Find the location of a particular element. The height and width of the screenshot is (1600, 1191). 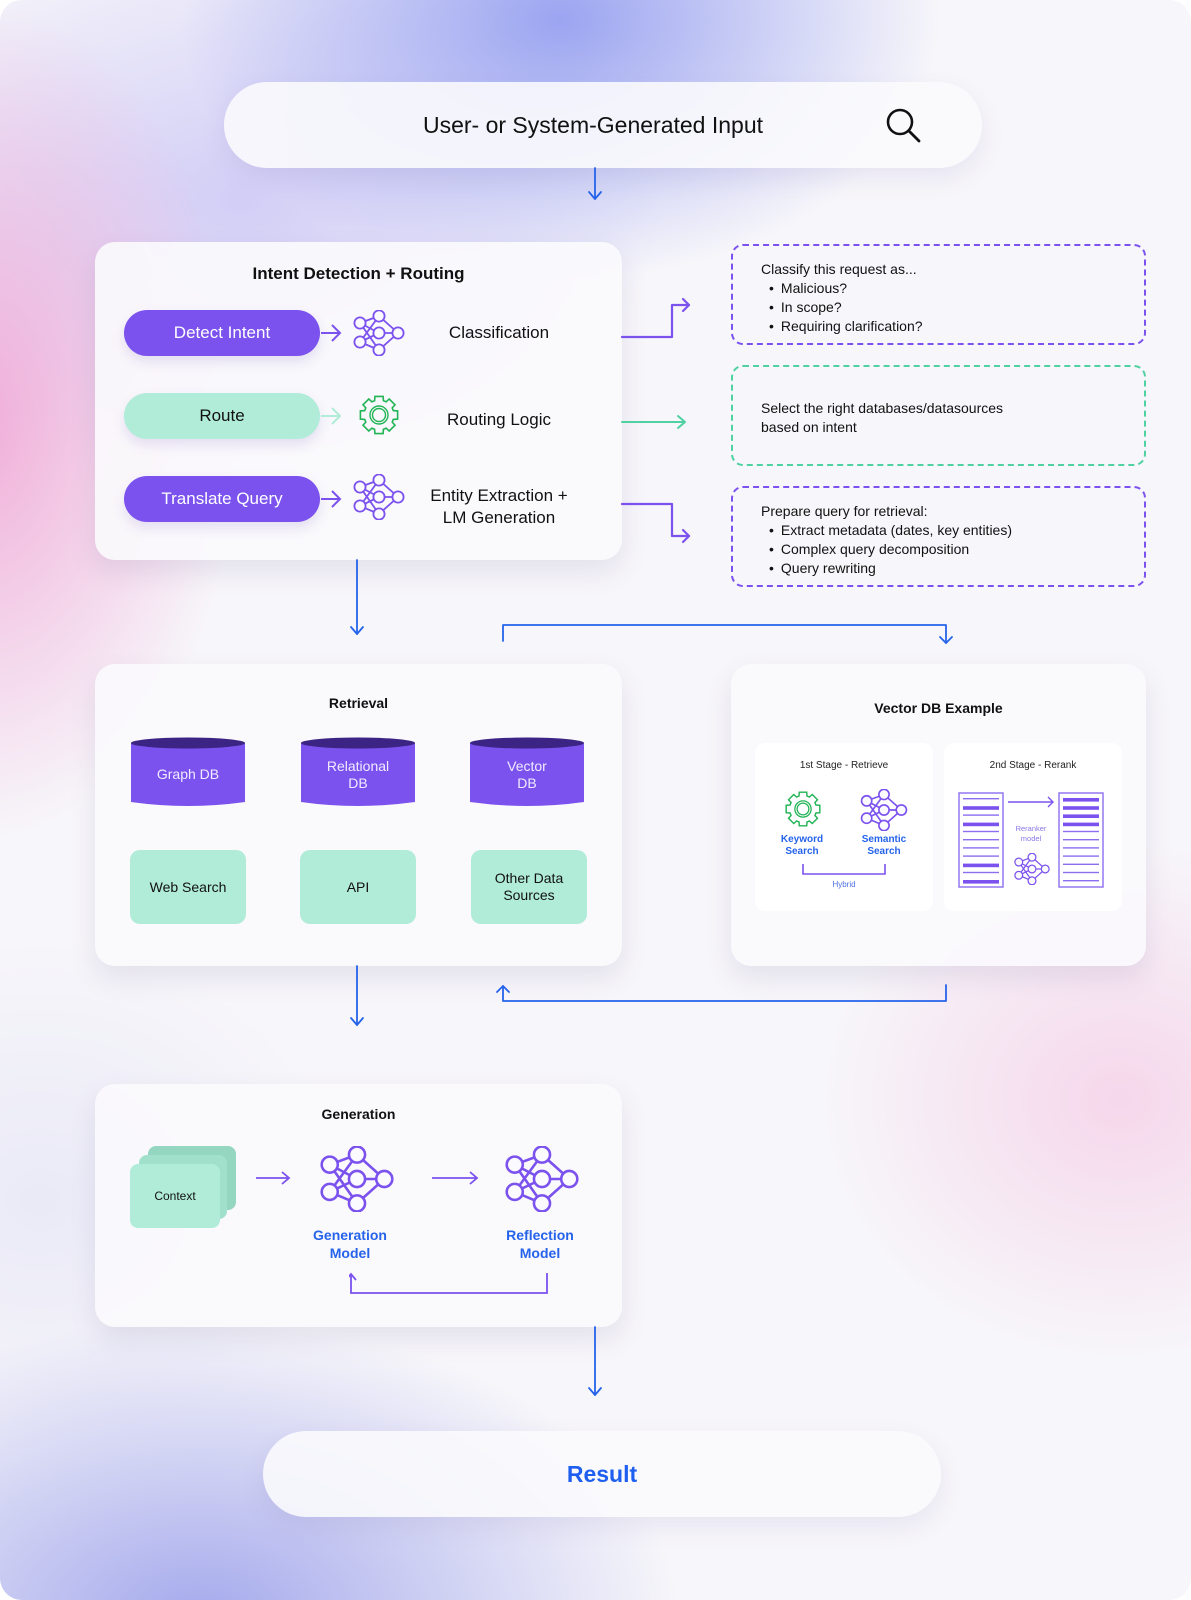

context-card: Context is located at coordinates (175, 1196).